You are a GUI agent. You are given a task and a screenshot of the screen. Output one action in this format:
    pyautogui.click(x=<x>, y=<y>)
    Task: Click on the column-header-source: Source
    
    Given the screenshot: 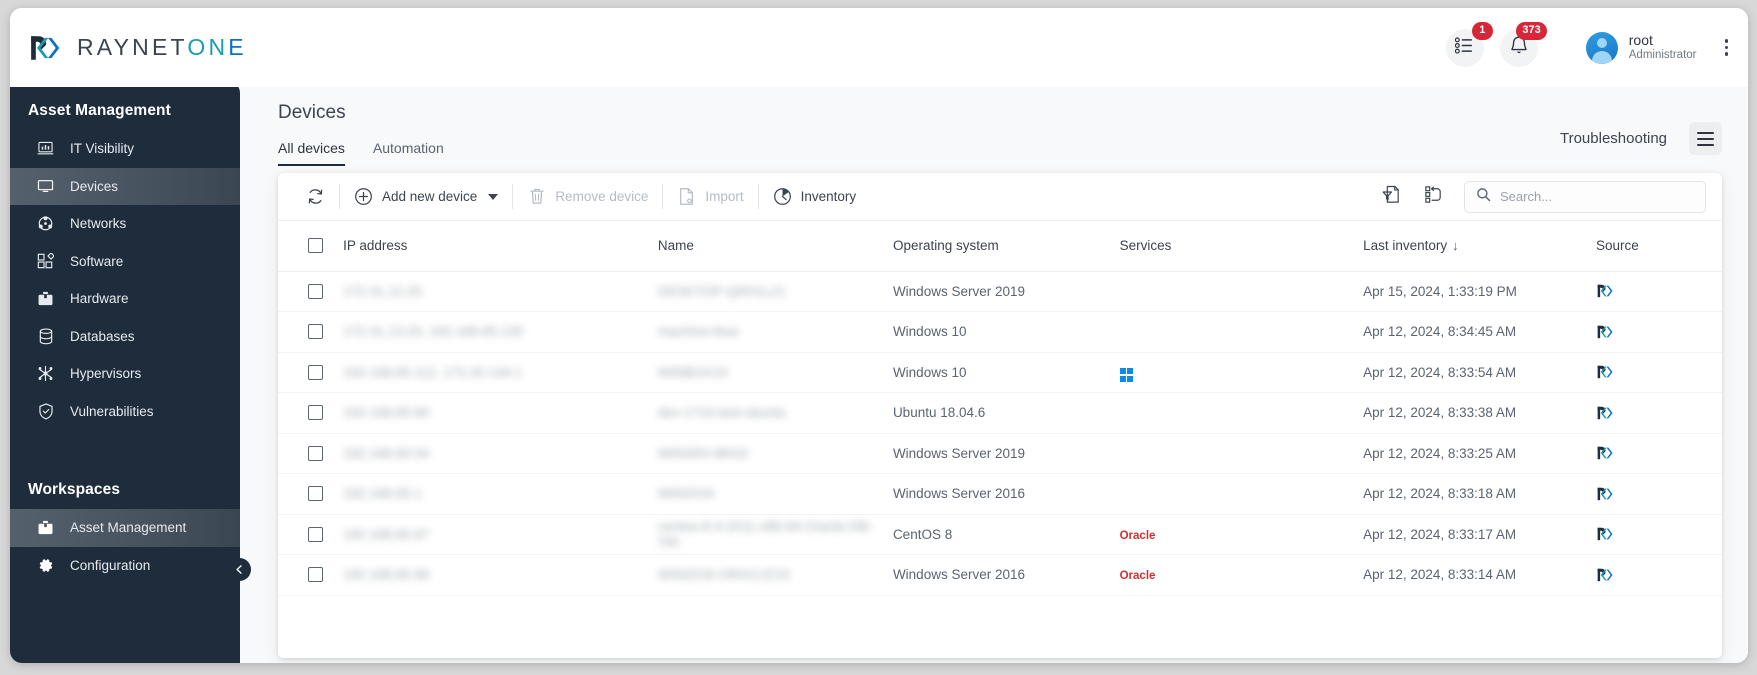 What is the action you would take?
    pyautogui.click(x=1659, y=246)
    